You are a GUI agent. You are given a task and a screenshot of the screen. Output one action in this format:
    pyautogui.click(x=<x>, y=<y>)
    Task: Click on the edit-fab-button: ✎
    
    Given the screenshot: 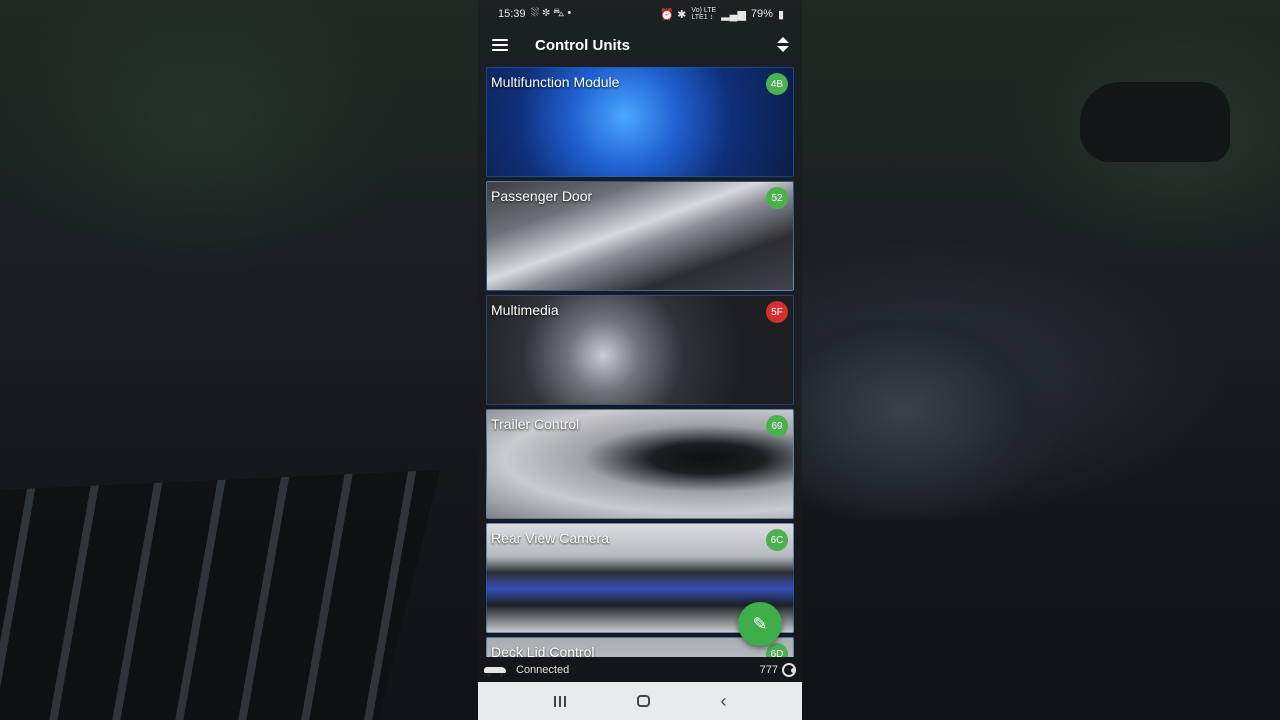 What is the action you would take?
    pyautogui.click(x=760, y=624)
    